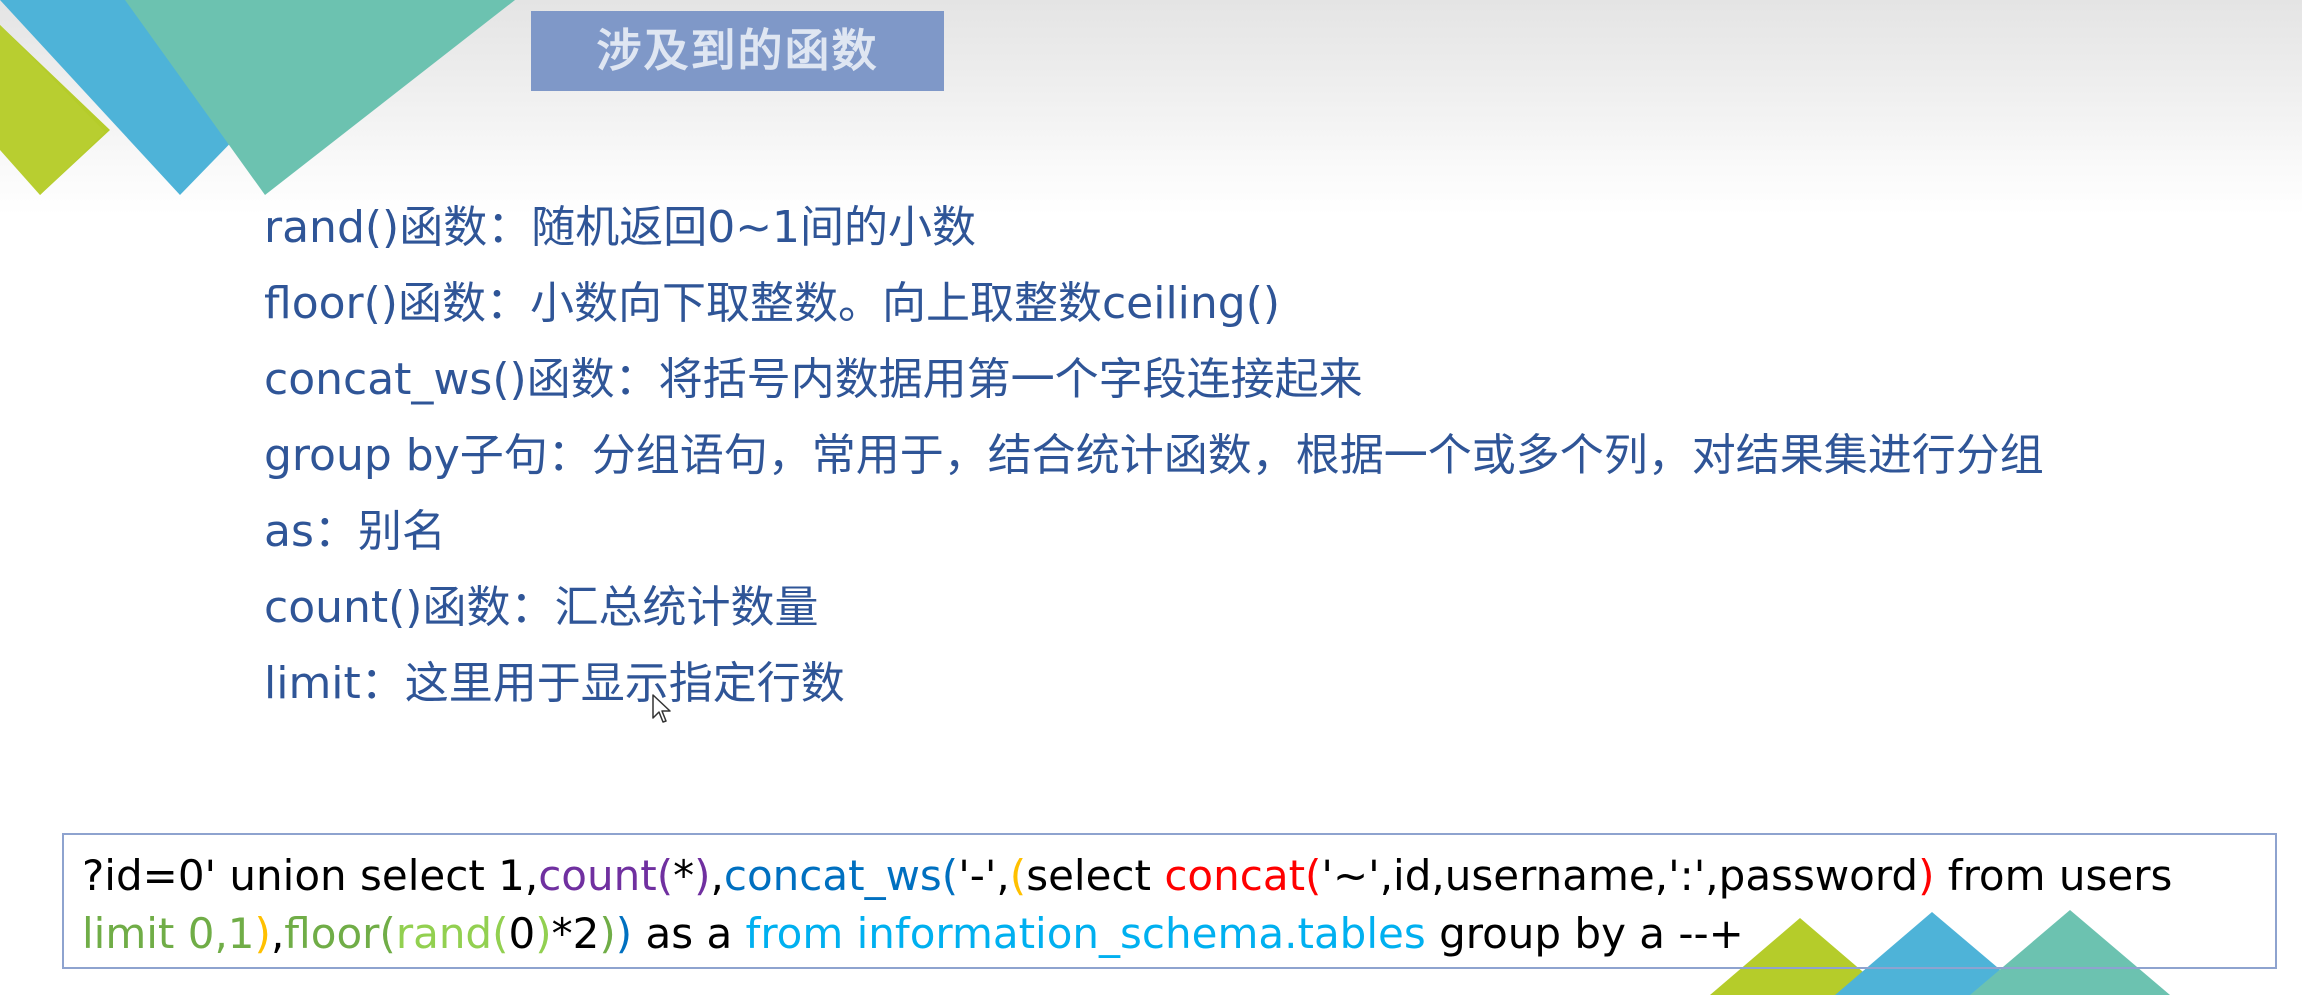 The image size is (2302, 995). I want to click on slide-title: 涉及到的函数, so click(737, 51).